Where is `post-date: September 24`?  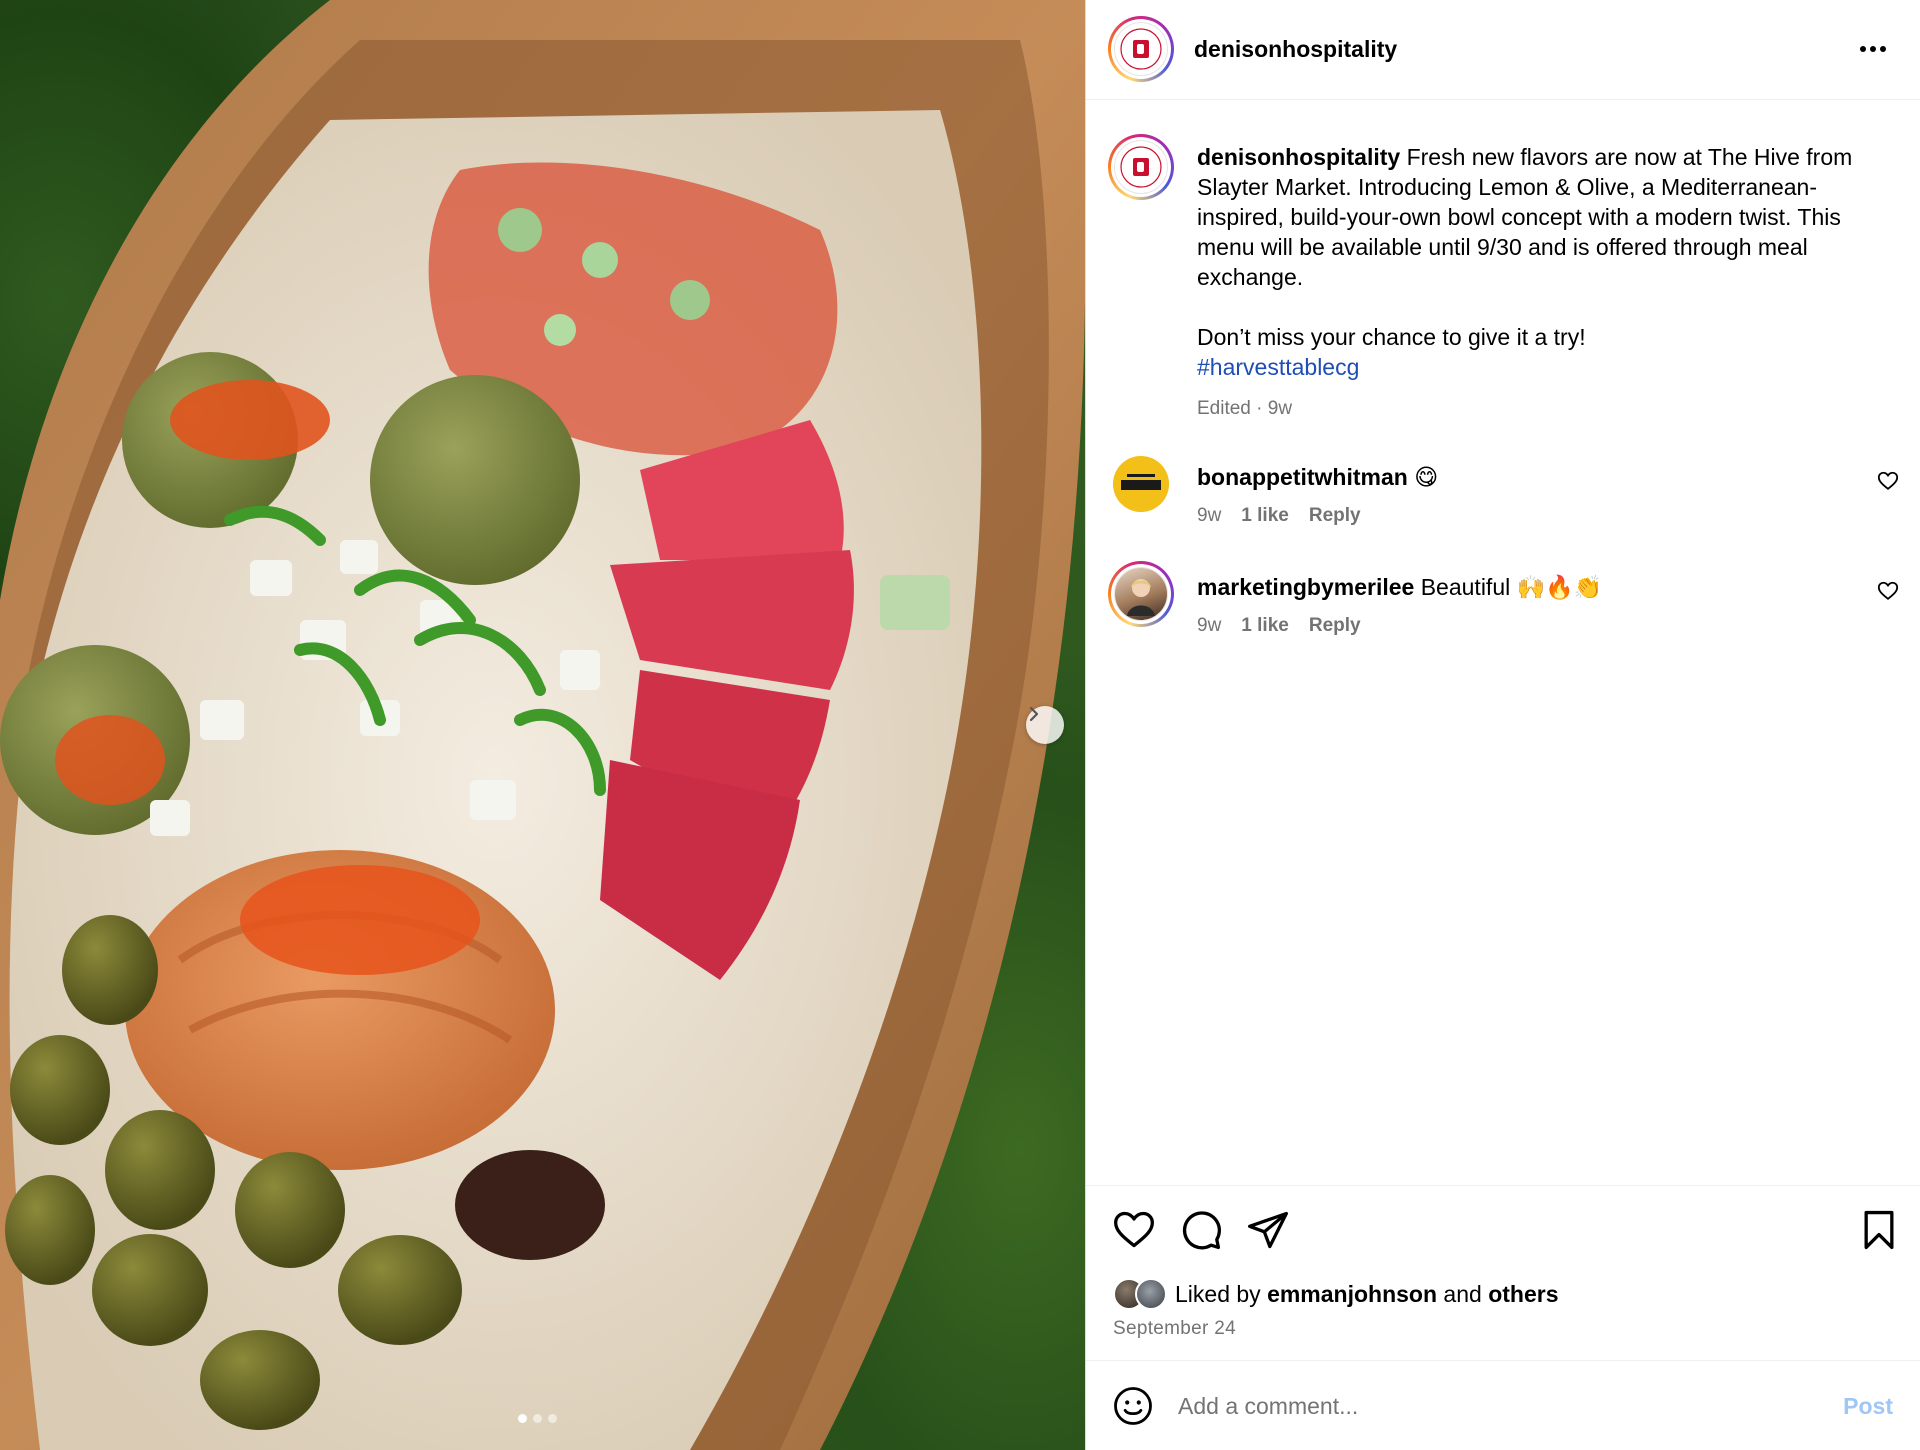 post-date: September 24 is located at coordinates (1174, 1328).